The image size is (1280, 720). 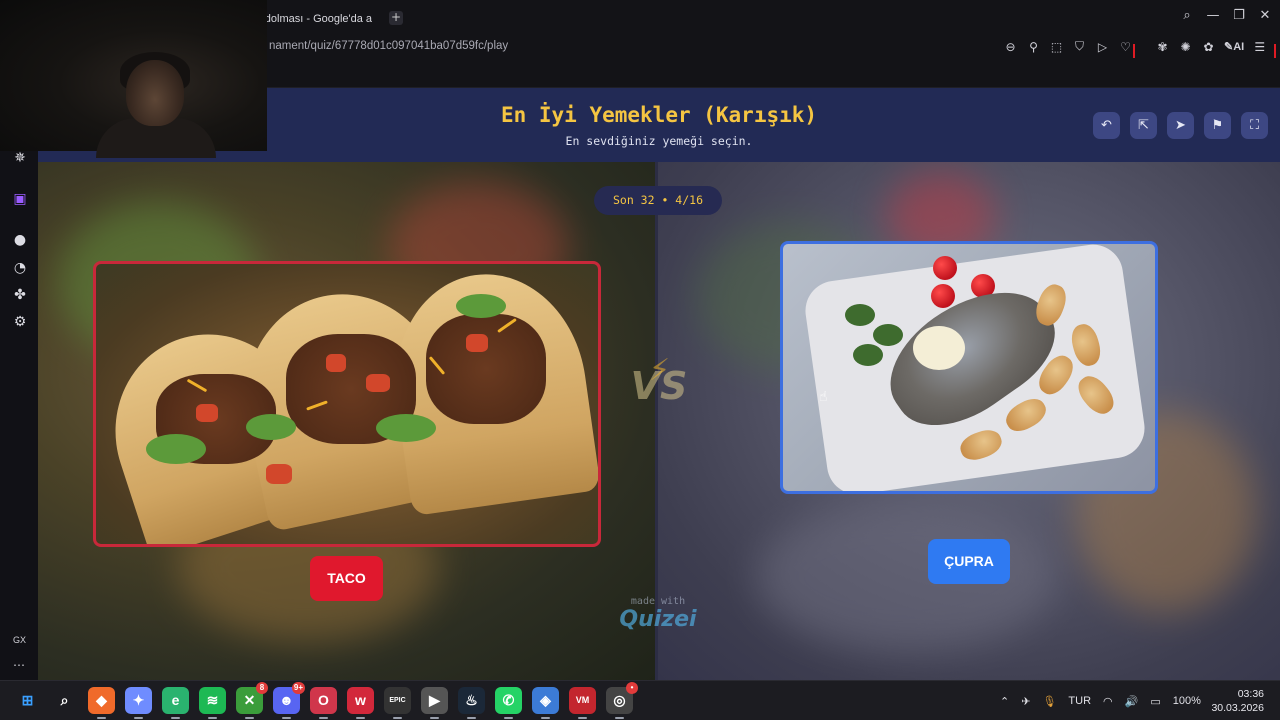 What do you see at coordinates (1237, 701) in the screenshot?
I see `clock: 03:36 30.03.2026` at bounding box center [1237, 701].